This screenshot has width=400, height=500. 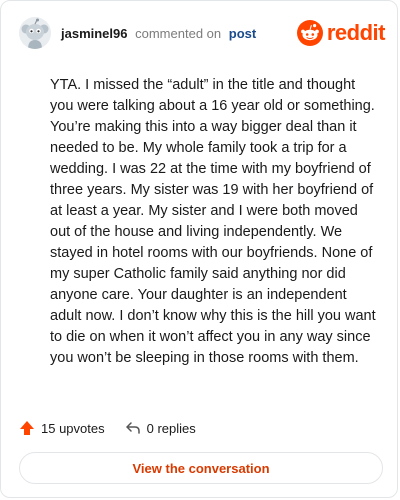 I want to click on brand-wordmark: reddit, so click(x=356, y=32).